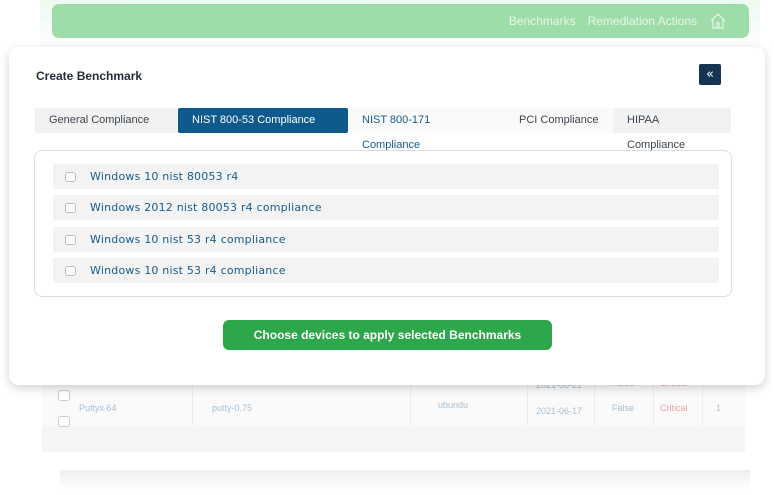  I want to click on cell-flag: False, so click(623, 408).